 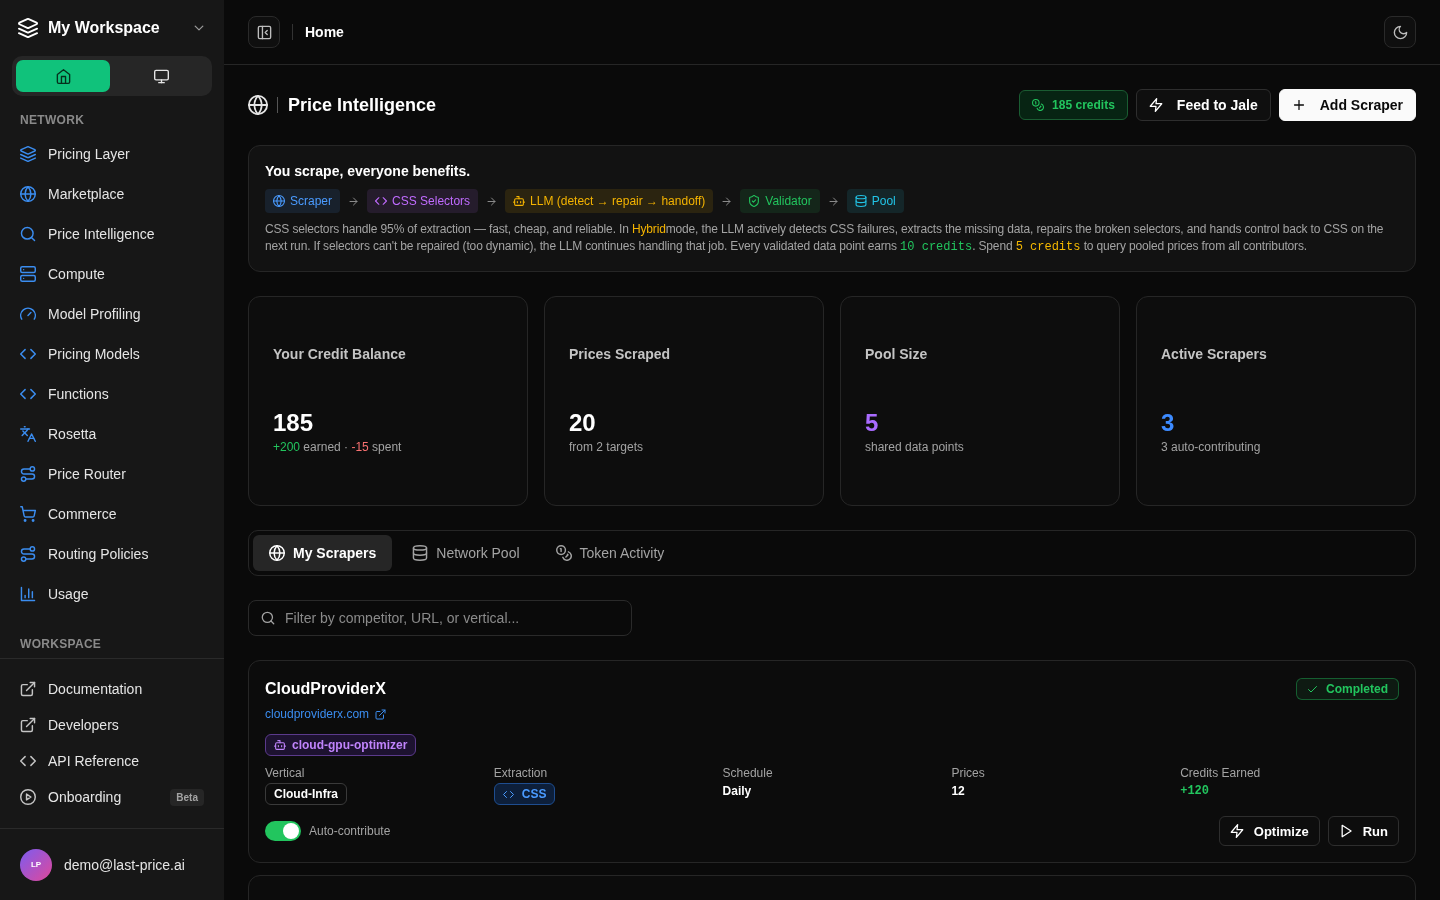 What do you see at coordinates (187, 797) in the screenshot?
I see `beta-badge: Beta` at bounding box center [187, 797].